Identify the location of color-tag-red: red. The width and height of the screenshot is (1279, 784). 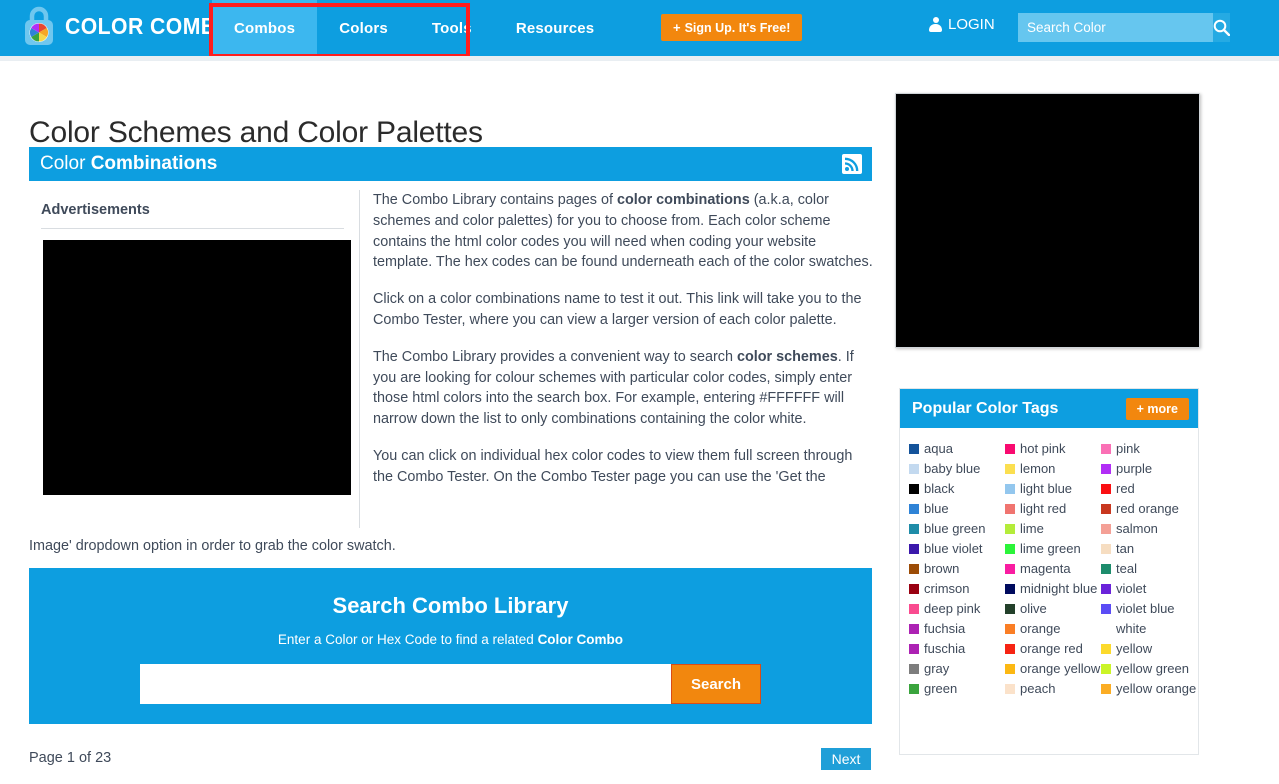
(1149, 489).